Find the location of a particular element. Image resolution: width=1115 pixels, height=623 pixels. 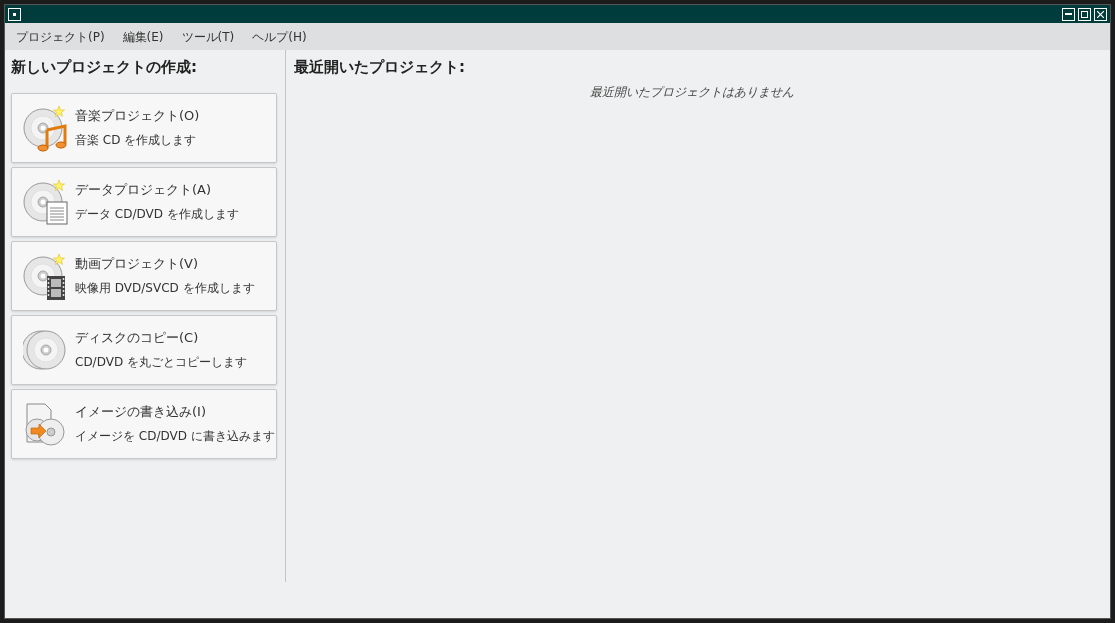

minimize-button is located at coordinates (1068, 14).